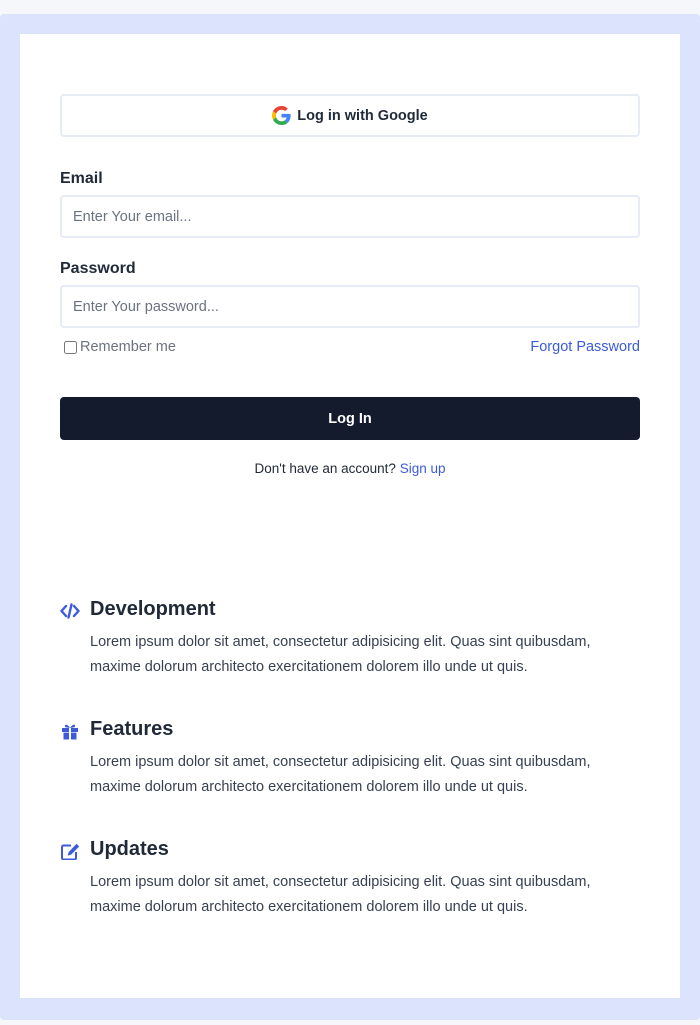  I want to click on remember-me: Remember me, so click(120, 347).